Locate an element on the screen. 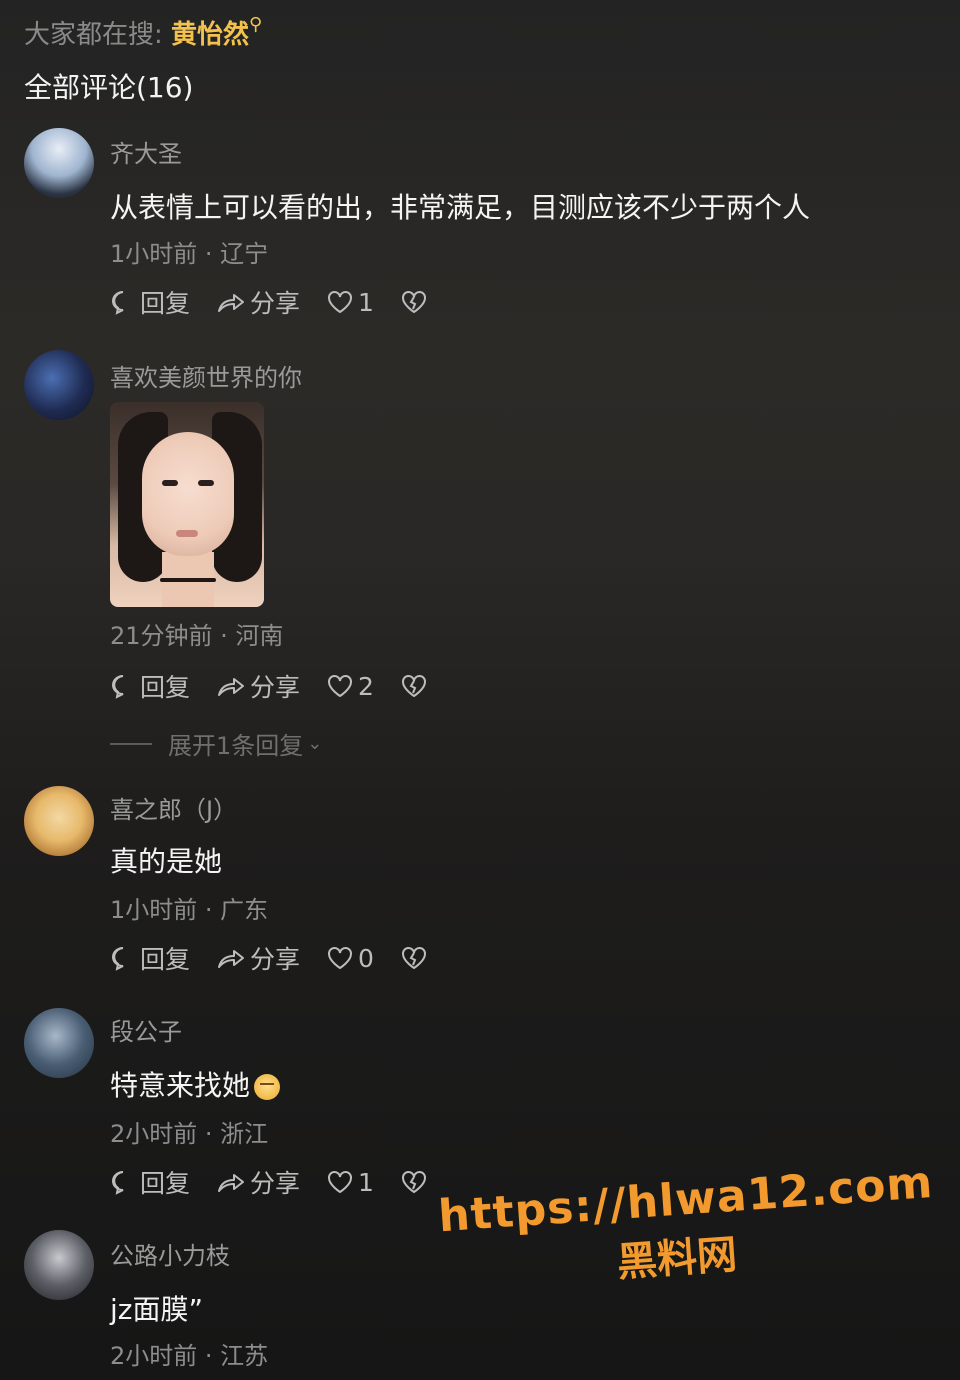  like-count: 2 is located at coordinates (366, 686).